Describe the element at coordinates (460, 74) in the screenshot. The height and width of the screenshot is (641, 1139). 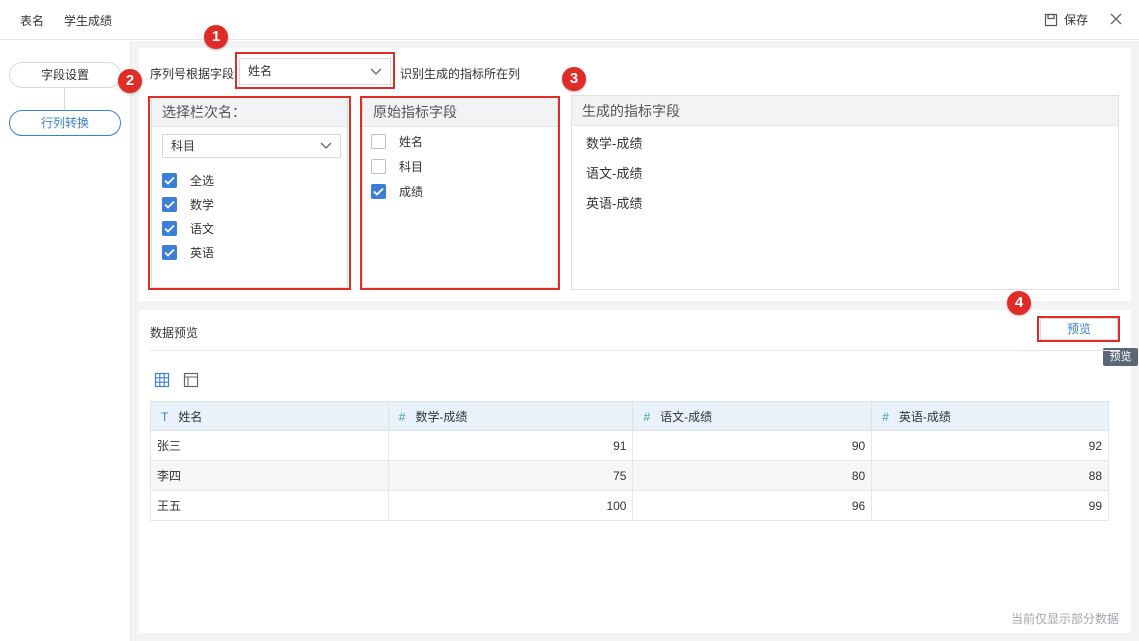
I see `serial-field-suffix: 识别生成的指标所在列` at that location.